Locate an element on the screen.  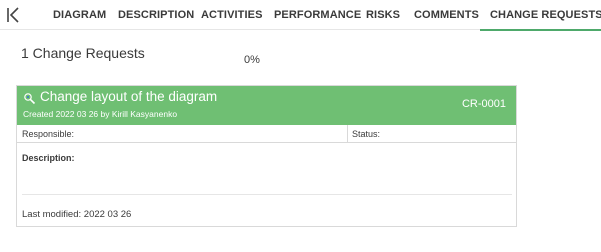
last-modified: Last modified: 2022 03 26 is located at coordinates (77, 214).